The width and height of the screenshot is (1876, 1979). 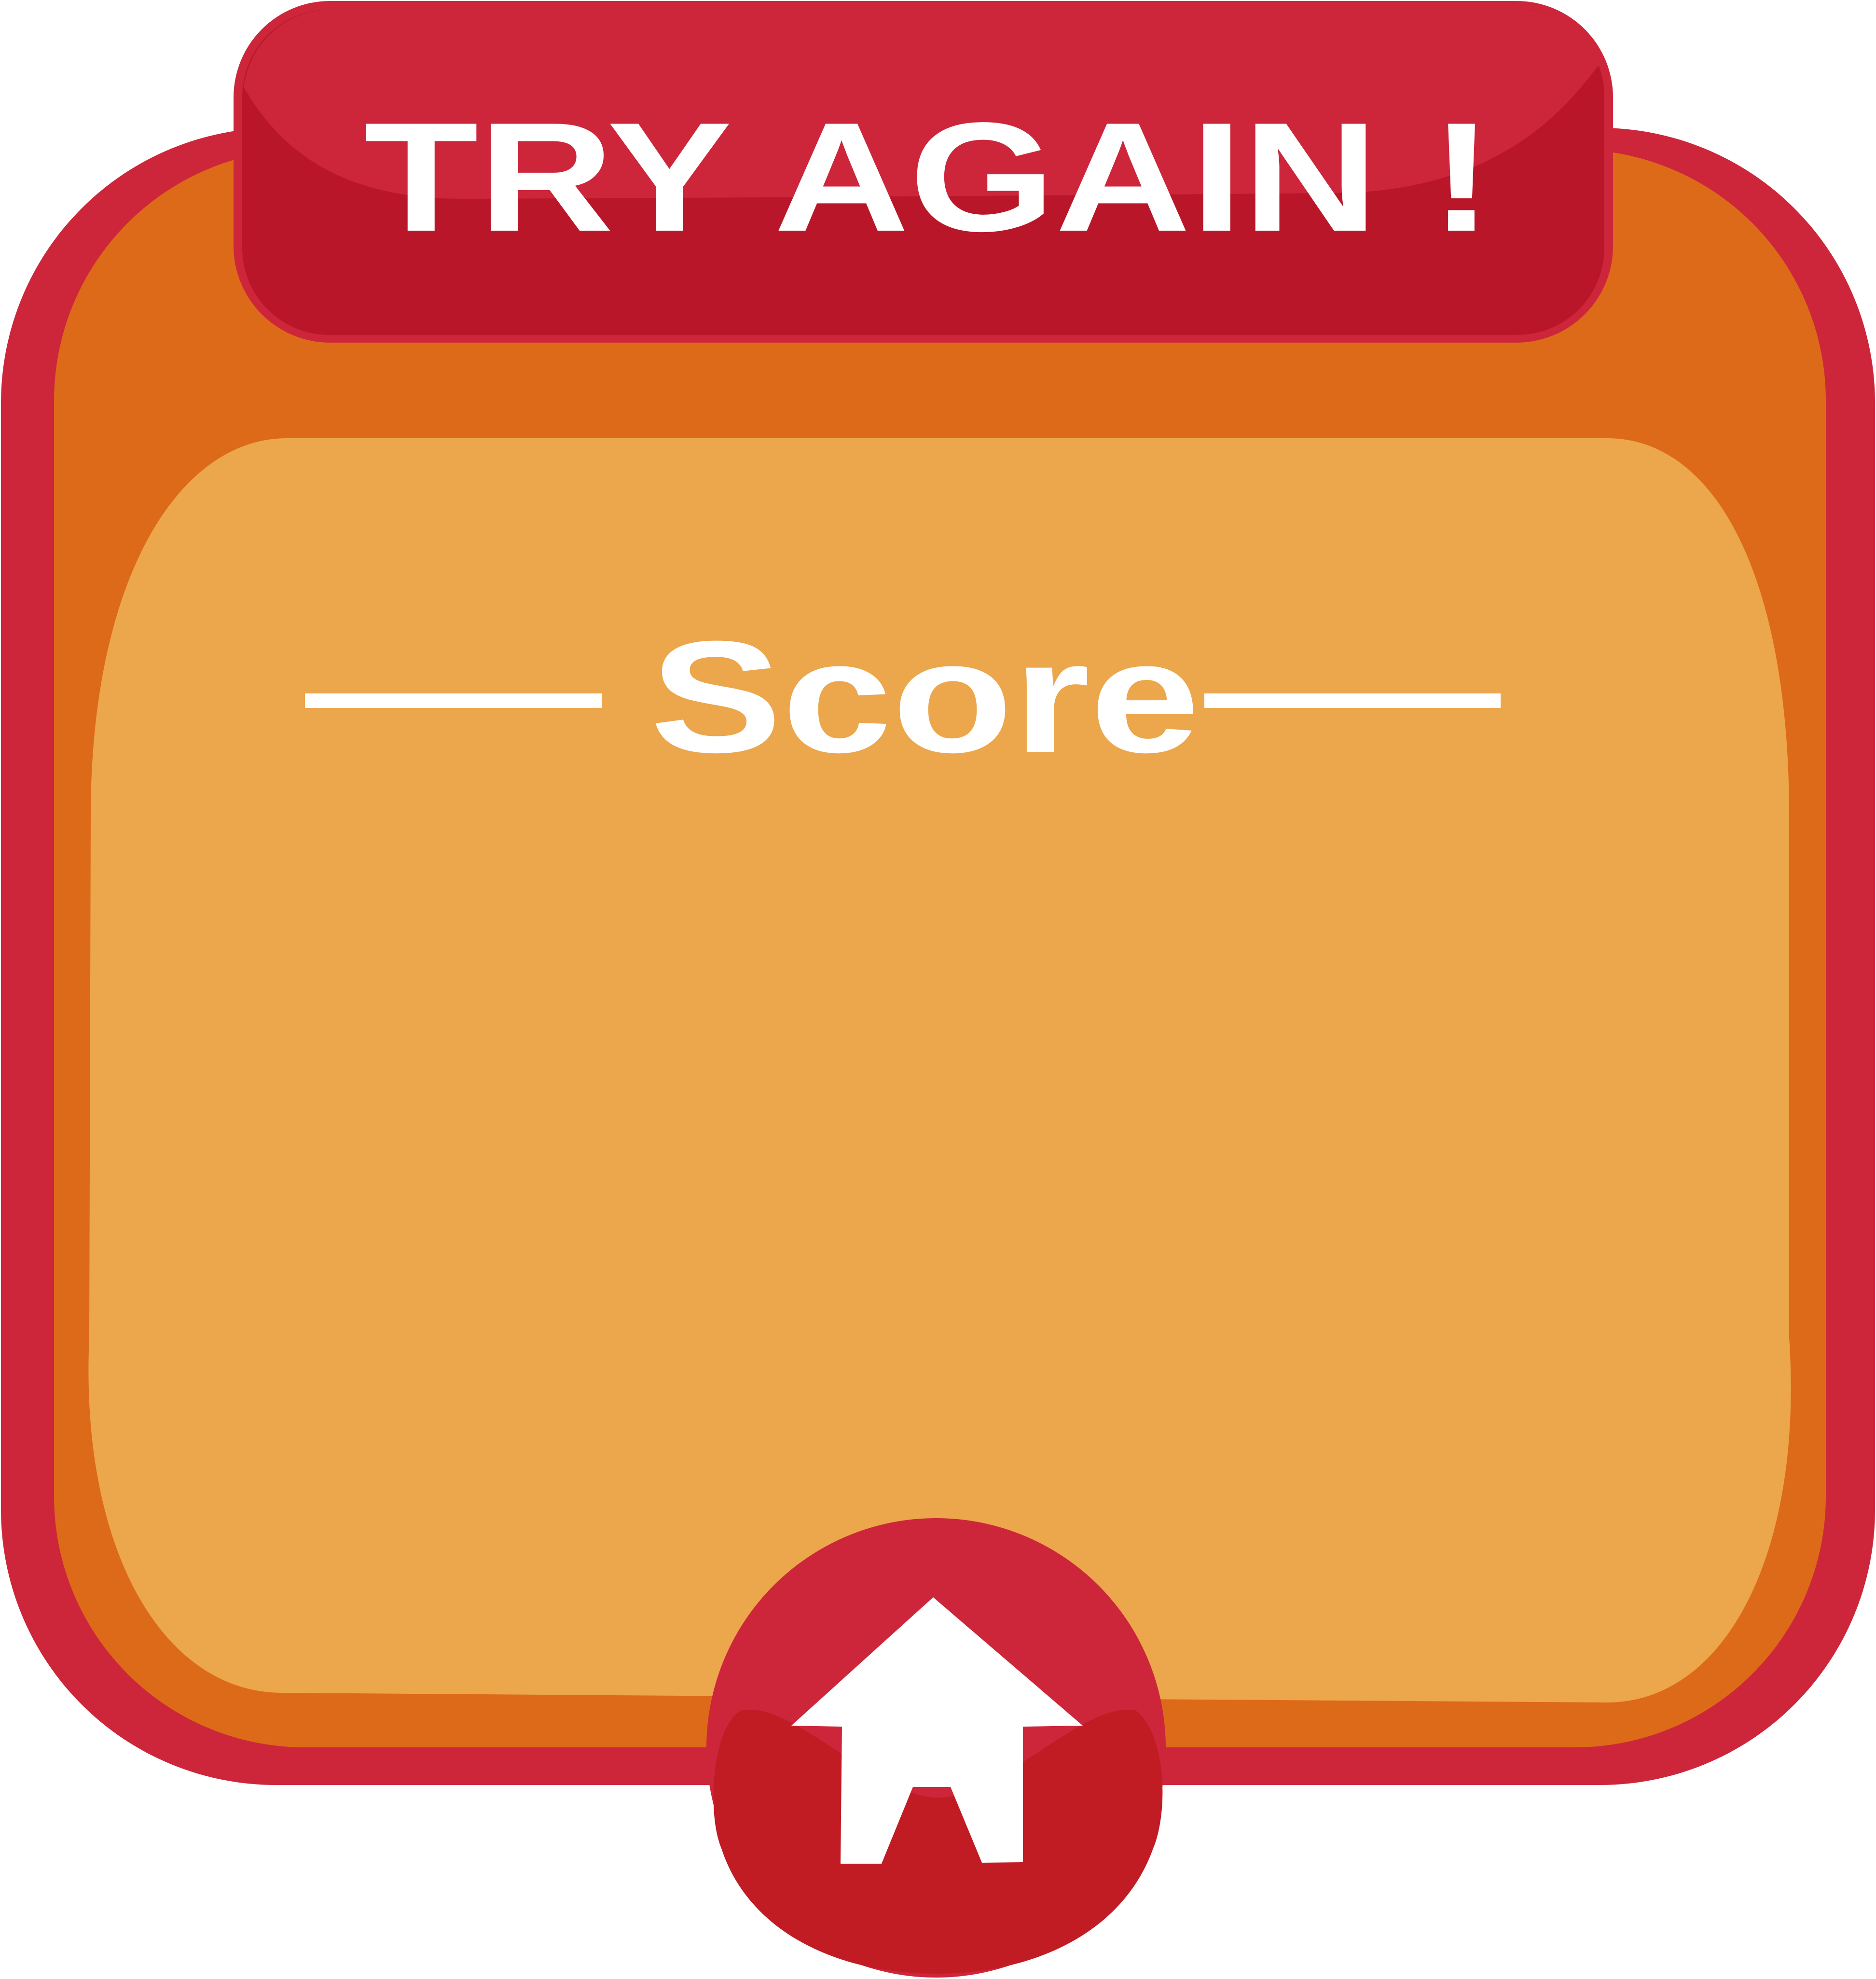 What do you see at coordinates (936, 1748) in the screenshot?
I see `home-button` at bounding box center [936, 1748].